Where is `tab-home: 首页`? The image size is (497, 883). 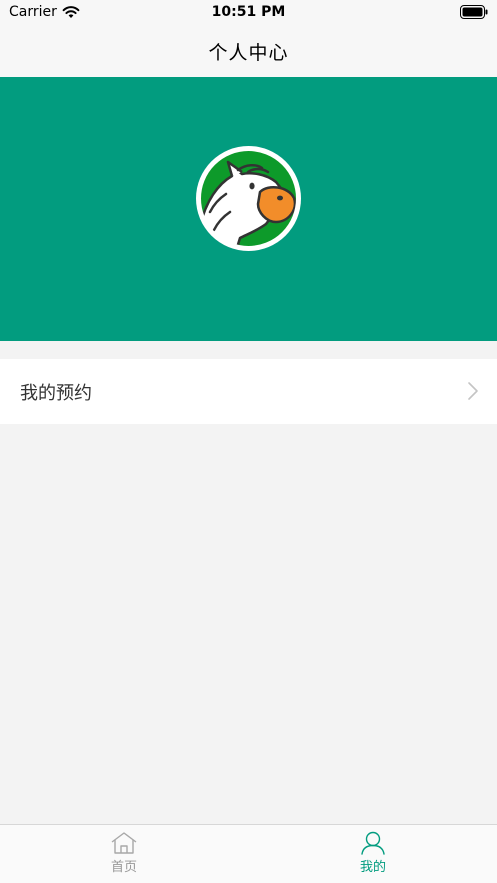
tab-home: 首页 is located at coordinates (124, 854).